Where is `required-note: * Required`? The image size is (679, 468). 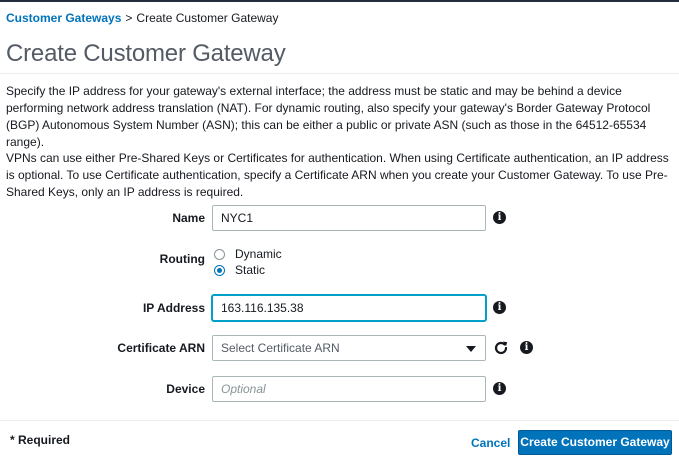 required-note: * Required is located at coordinates (40, 440).